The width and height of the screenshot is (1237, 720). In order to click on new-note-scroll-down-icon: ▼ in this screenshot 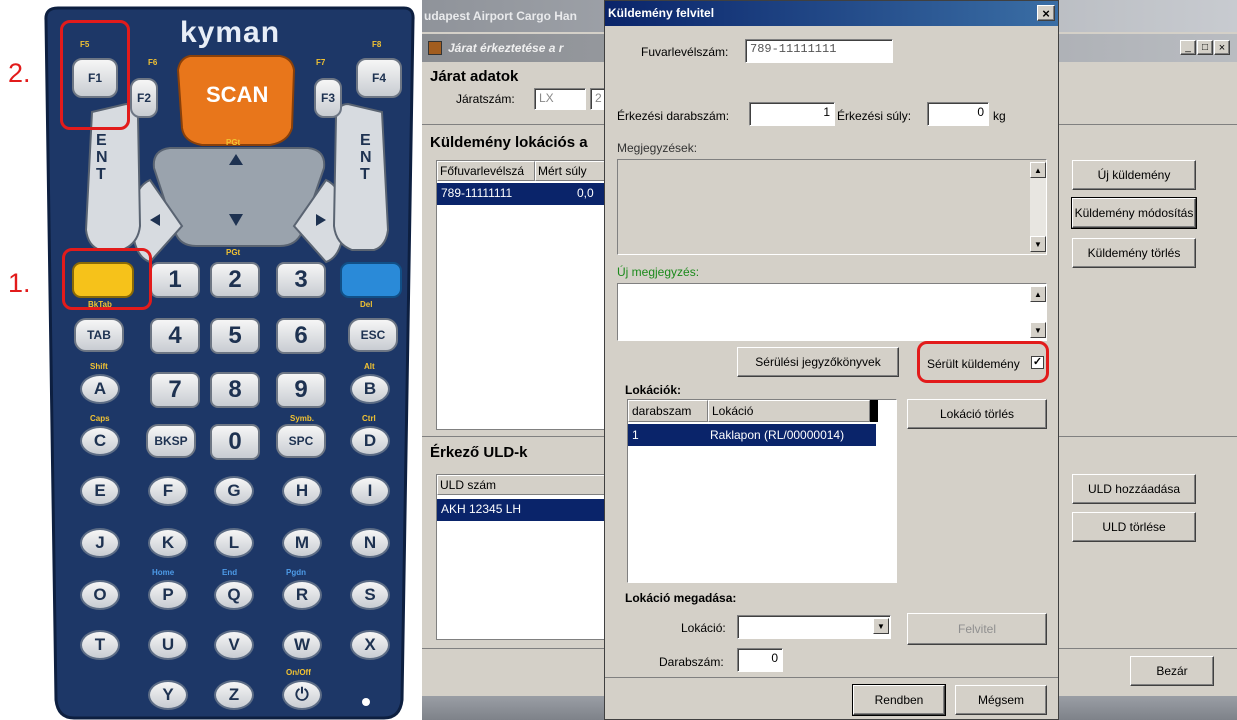, I will do `click(1038, 330)`.